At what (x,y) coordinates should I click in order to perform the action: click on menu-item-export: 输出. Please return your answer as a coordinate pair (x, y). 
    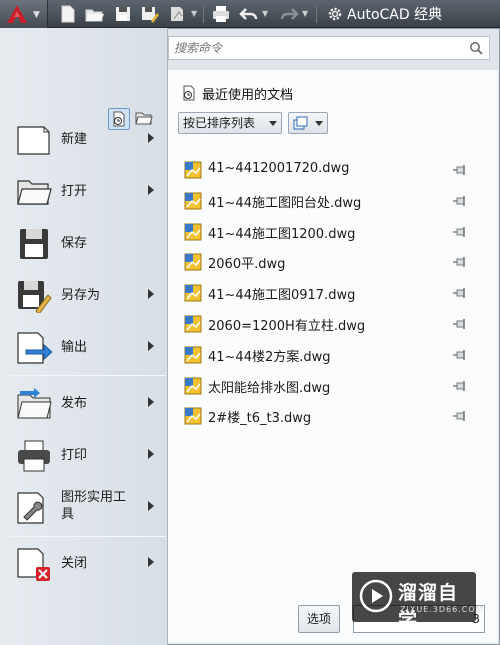
    Looking at the image, I should click on (83, 348).